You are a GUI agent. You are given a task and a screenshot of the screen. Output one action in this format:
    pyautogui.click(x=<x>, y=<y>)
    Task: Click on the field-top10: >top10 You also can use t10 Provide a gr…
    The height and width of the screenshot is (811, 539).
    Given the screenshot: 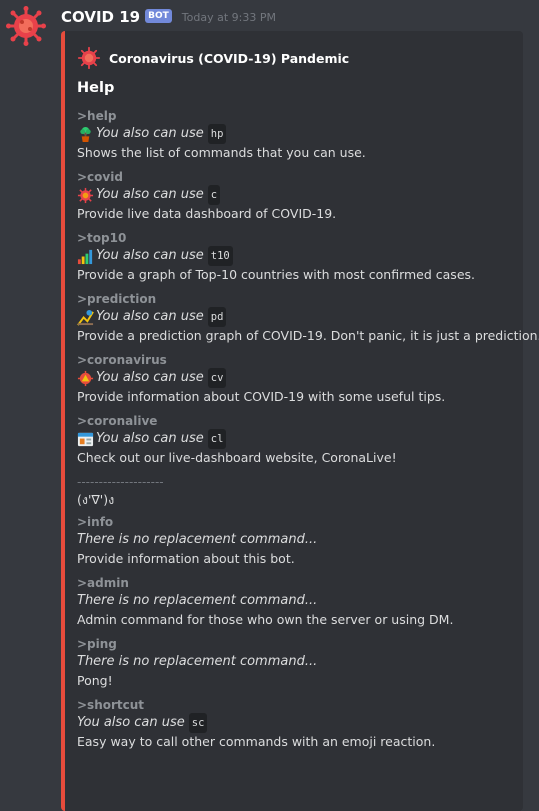 What is the action you would take?
    pyautogui.click(x=297, y=257)
    